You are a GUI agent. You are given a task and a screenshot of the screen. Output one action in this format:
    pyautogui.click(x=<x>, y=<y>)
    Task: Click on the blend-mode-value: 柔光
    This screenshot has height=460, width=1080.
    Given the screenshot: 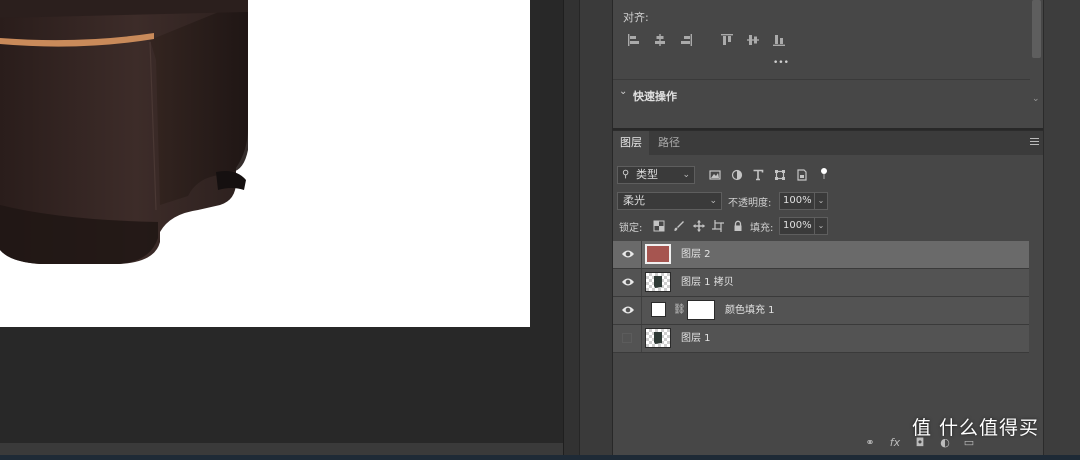 What is the action you would take?
    pyautogui.click(x=634, y=200)
    